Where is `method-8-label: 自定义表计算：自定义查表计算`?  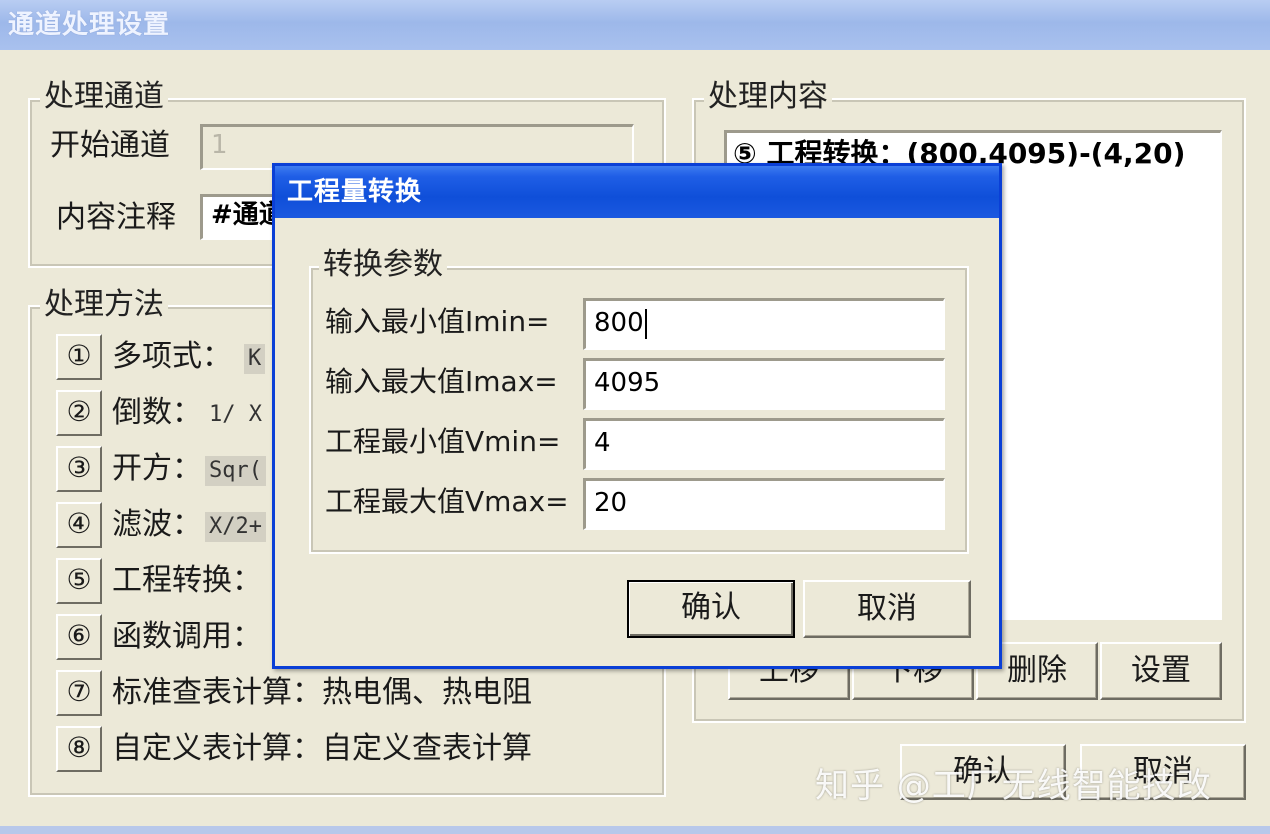 method-8-label: 自定义表计算：自定义查表计算 is located at coordinates (322, 748).